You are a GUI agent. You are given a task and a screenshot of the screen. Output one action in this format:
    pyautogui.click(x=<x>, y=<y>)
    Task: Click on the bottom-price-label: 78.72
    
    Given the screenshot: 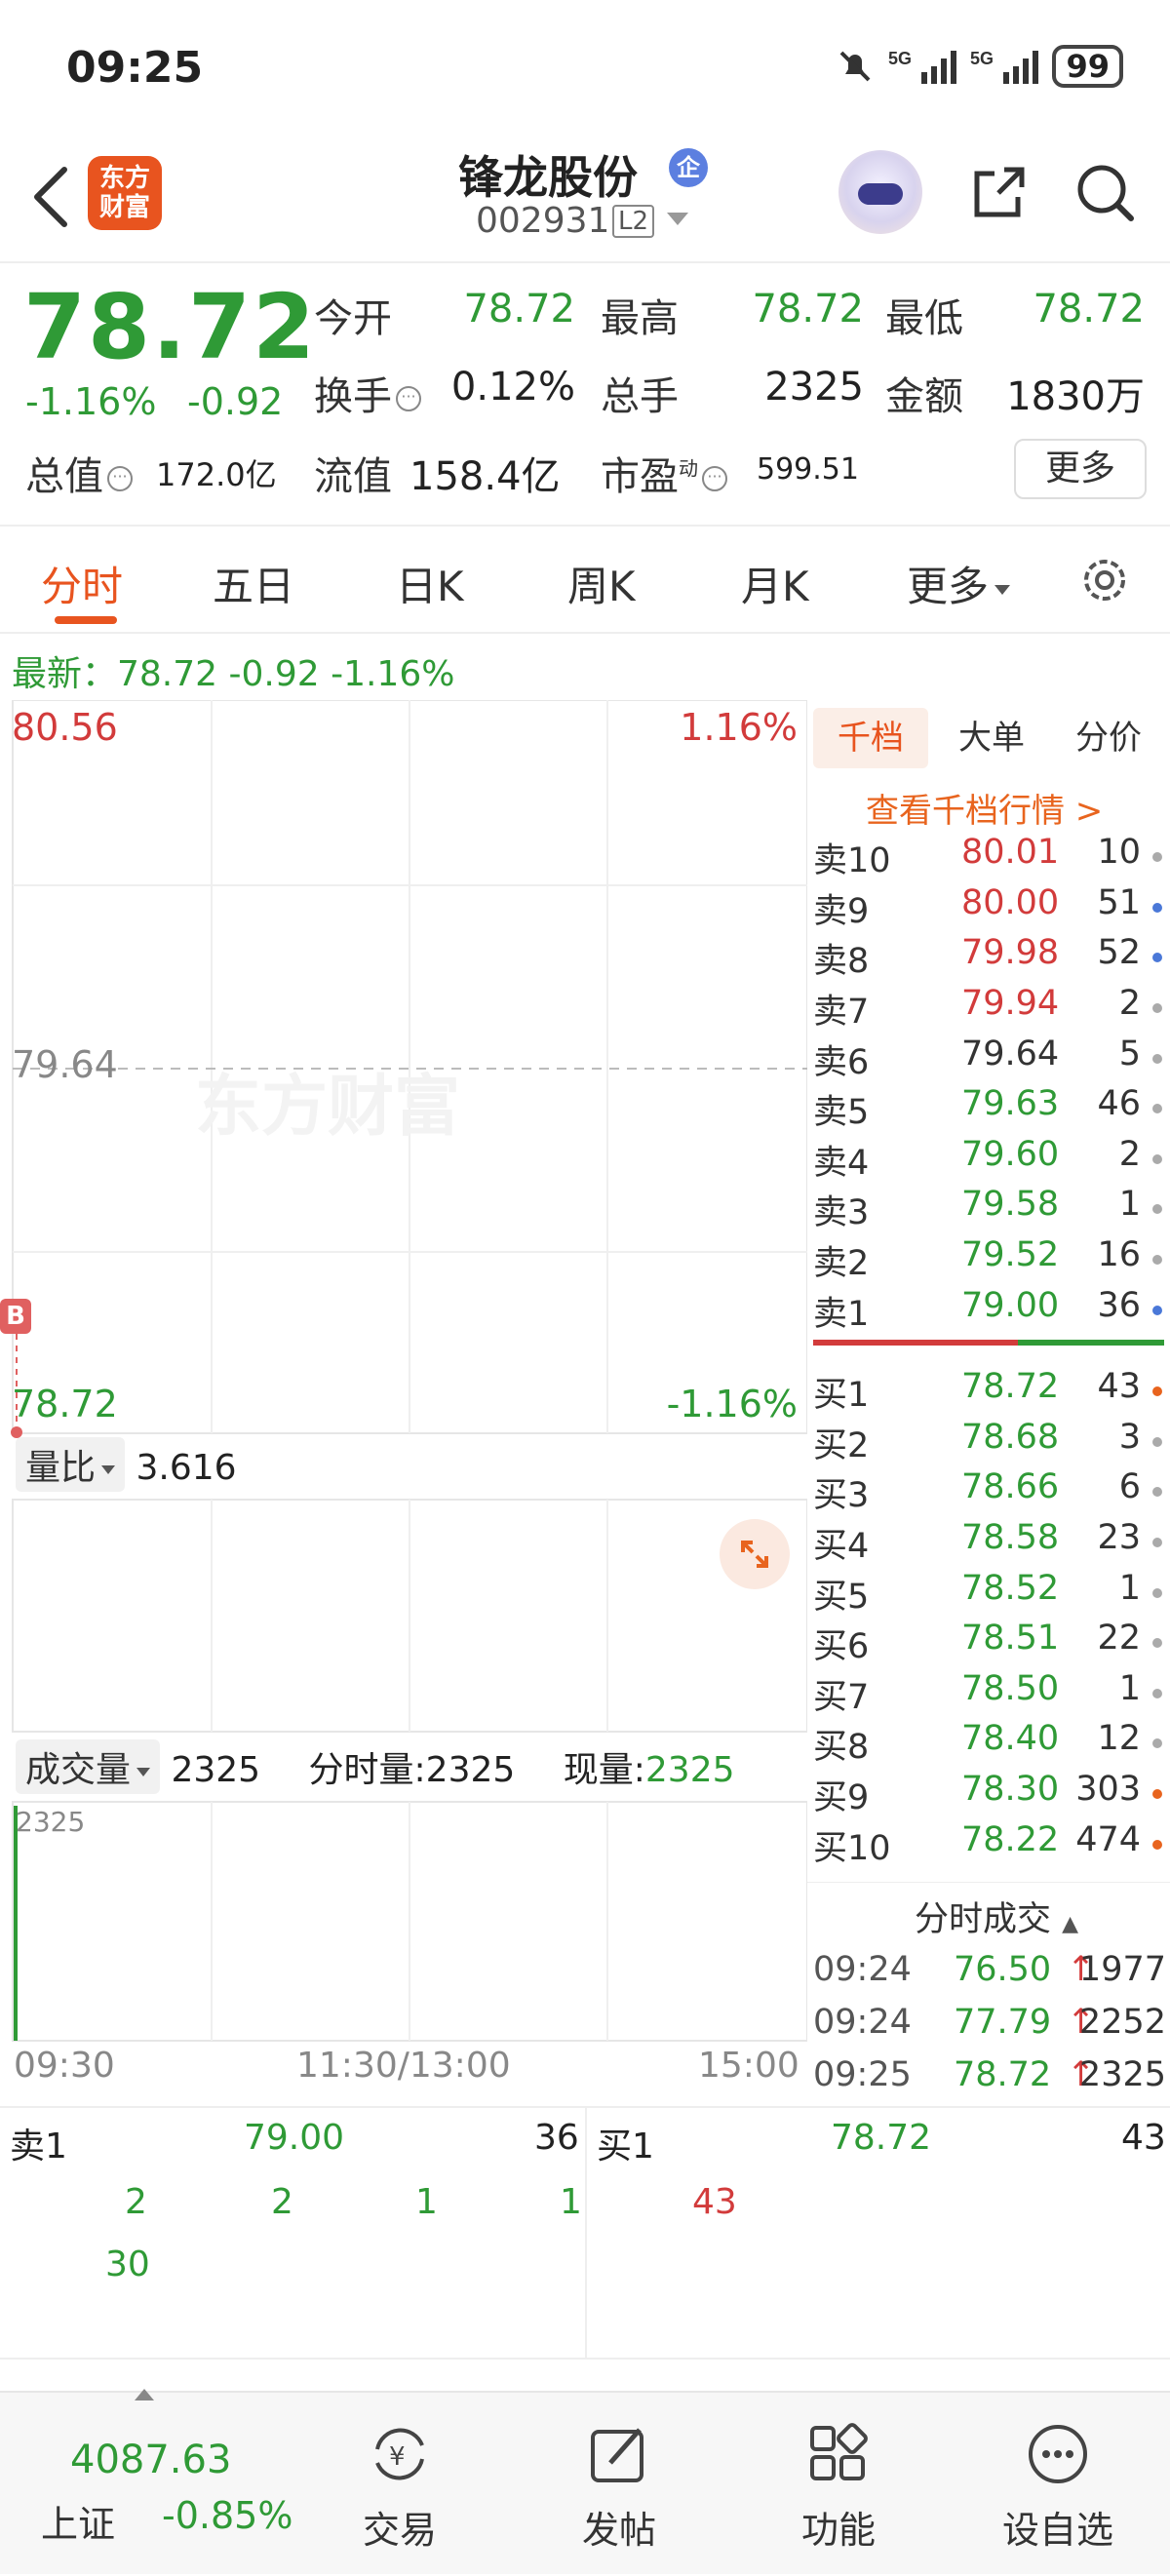 What is the action you would take?
    pyautogui.click(x=65, y=1404)
    